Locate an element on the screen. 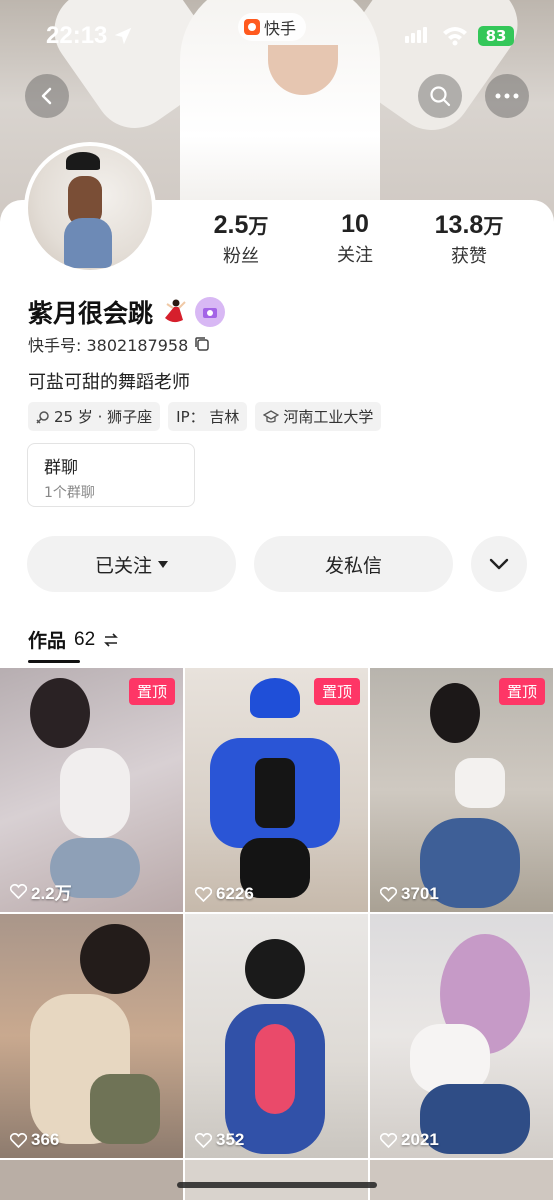 Image resolution: width=554 pixels, height=1200 pixels. post-likes-count: 366 is located at coordinates (45, 1139).